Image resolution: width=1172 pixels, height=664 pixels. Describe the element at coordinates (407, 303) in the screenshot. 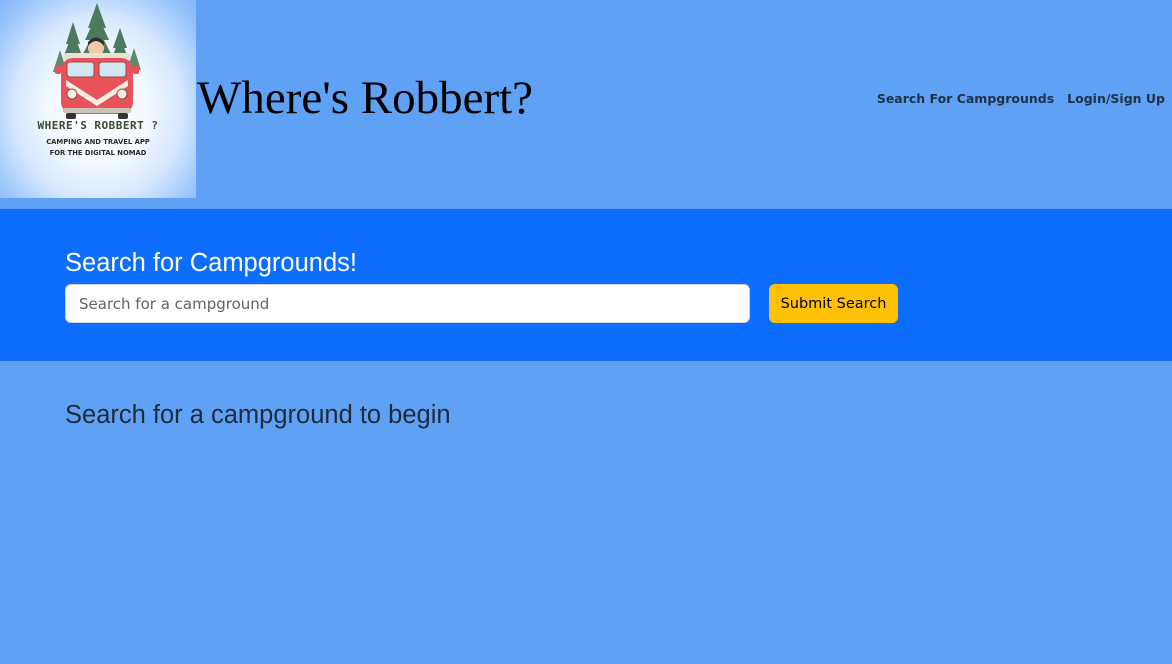

I see `search-input` at that location.